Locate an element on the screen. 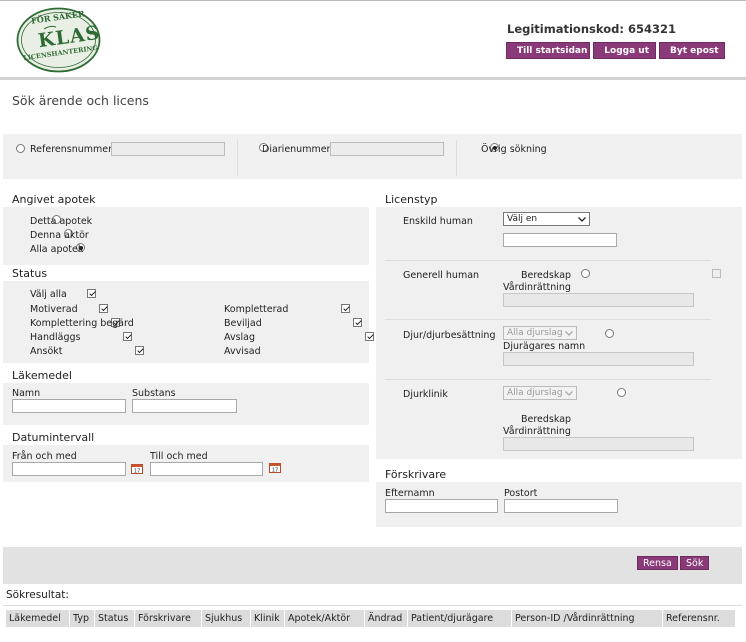 The width and height of the screenshot is (746, 642). page-title: Sök ärende och licens is located at coordinates (80, 100).